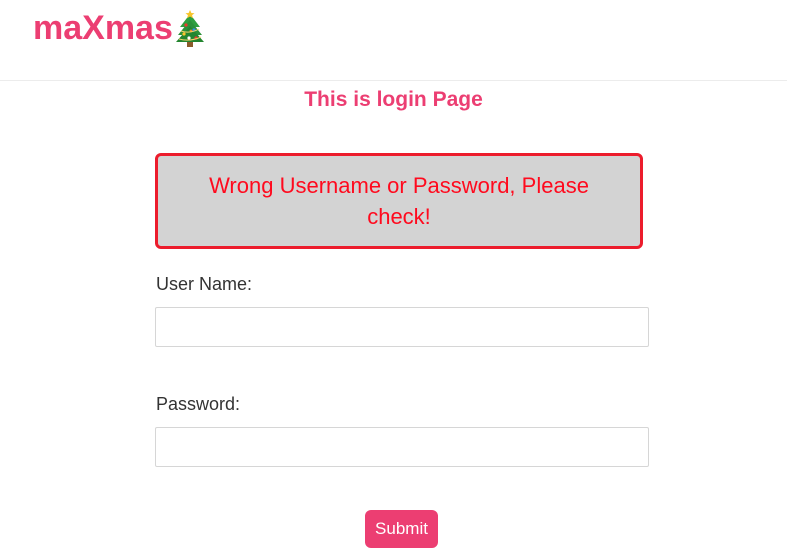 This screenshot has height=548, width=787. Describe the element at coordinates (401, 529) in the screenshot. I see `submit-button: Submit` at that location.